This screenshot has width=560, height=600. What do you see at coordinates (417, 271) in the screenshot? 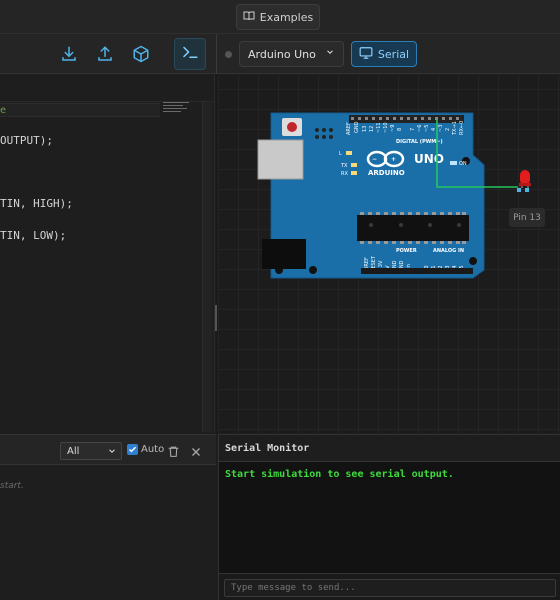
I see `power-analog-header` at bounding box center [417, 271].